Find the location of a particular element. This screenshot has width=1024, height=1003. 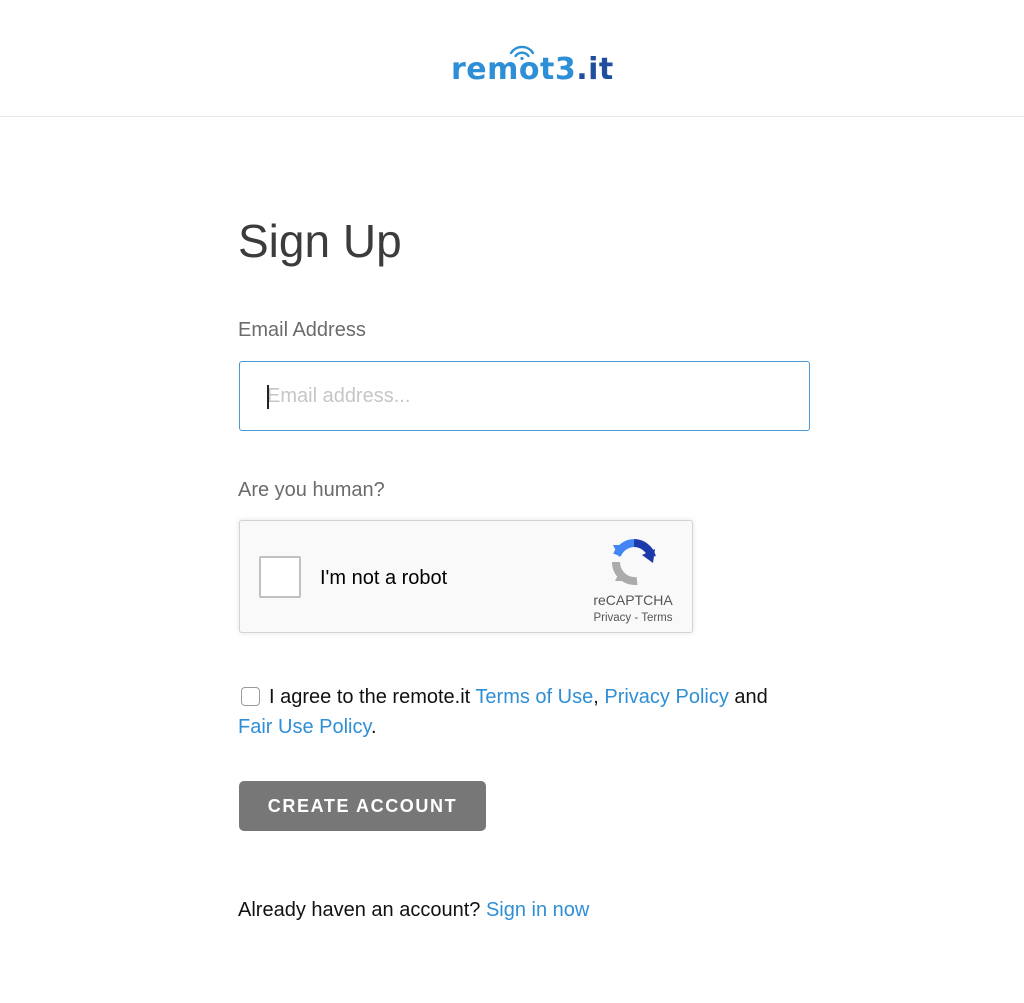

recaptcha-logo-icon is located at coordinates (634, 562).